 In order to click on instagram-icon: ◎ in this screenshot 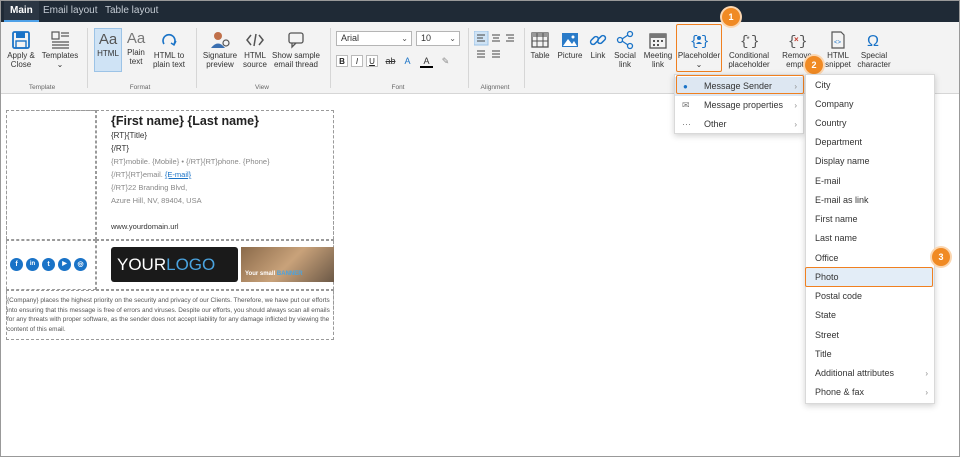, I will do `click(80, 264)`.